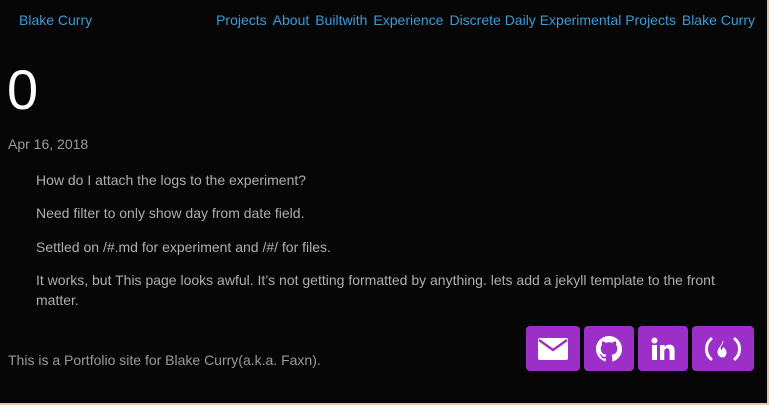  I want to click on linkedin-icon, so click(663, 348).